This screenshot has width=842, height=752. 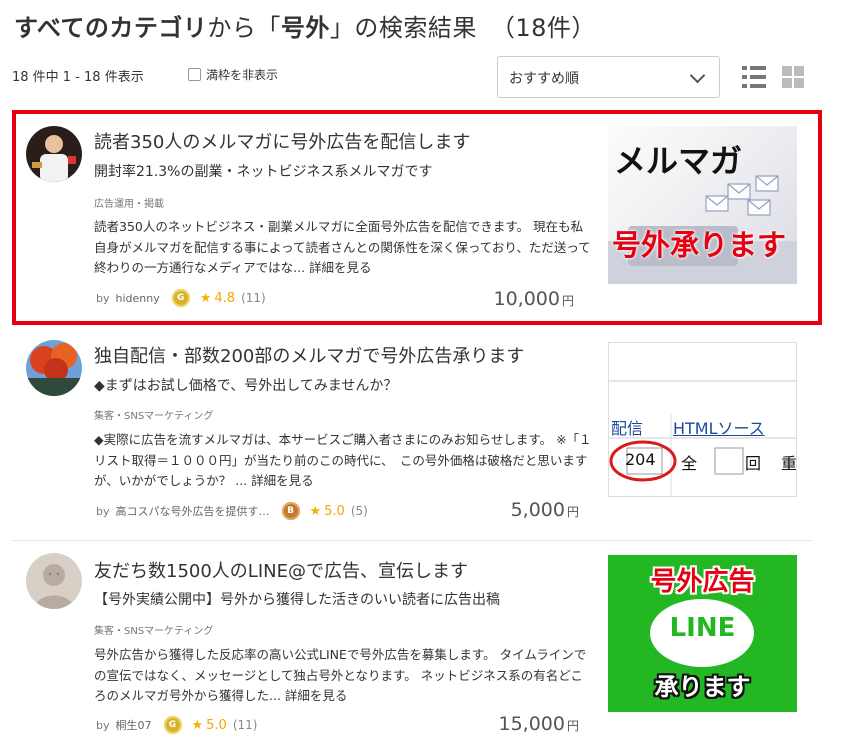 What do you see at coordinates (242, 75) in the screenshot?
I see `hide-full-label: 満枠を非表示` at bounding box center [242, 75].